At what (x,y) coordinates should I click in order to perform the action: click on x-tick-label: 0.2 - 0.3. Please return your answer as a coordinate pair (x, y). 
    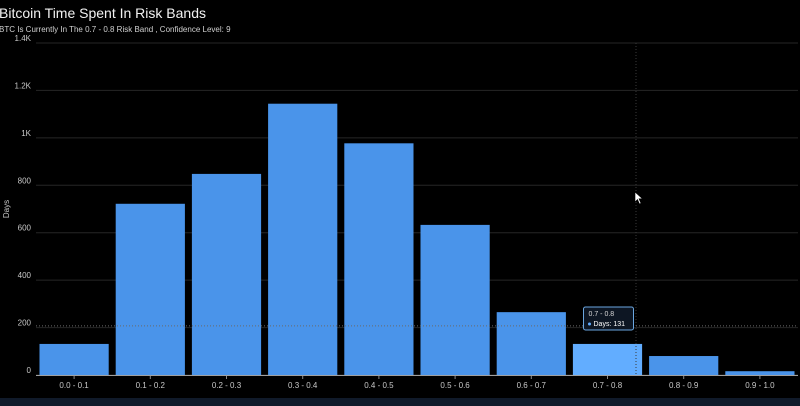
    Looking at the image, I should click on (227, 385).